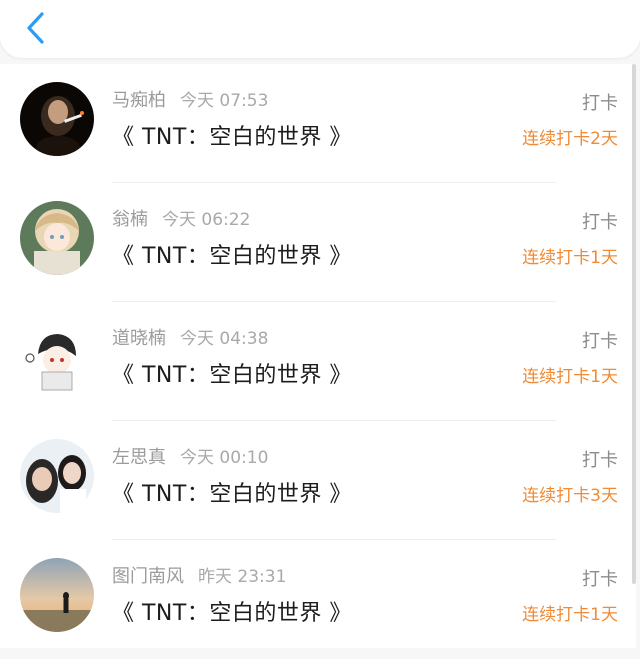 The height and width of the screenshot is (659, 640). I want to click on user-name-text: 左思真, so click(139, 457).